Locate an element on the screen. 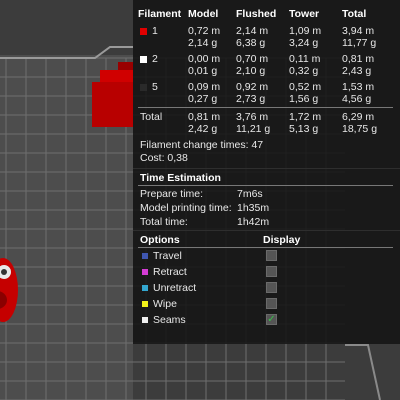 This screenshot has width=400, height=400. wipe-tower is located at coordinates (112, 104).